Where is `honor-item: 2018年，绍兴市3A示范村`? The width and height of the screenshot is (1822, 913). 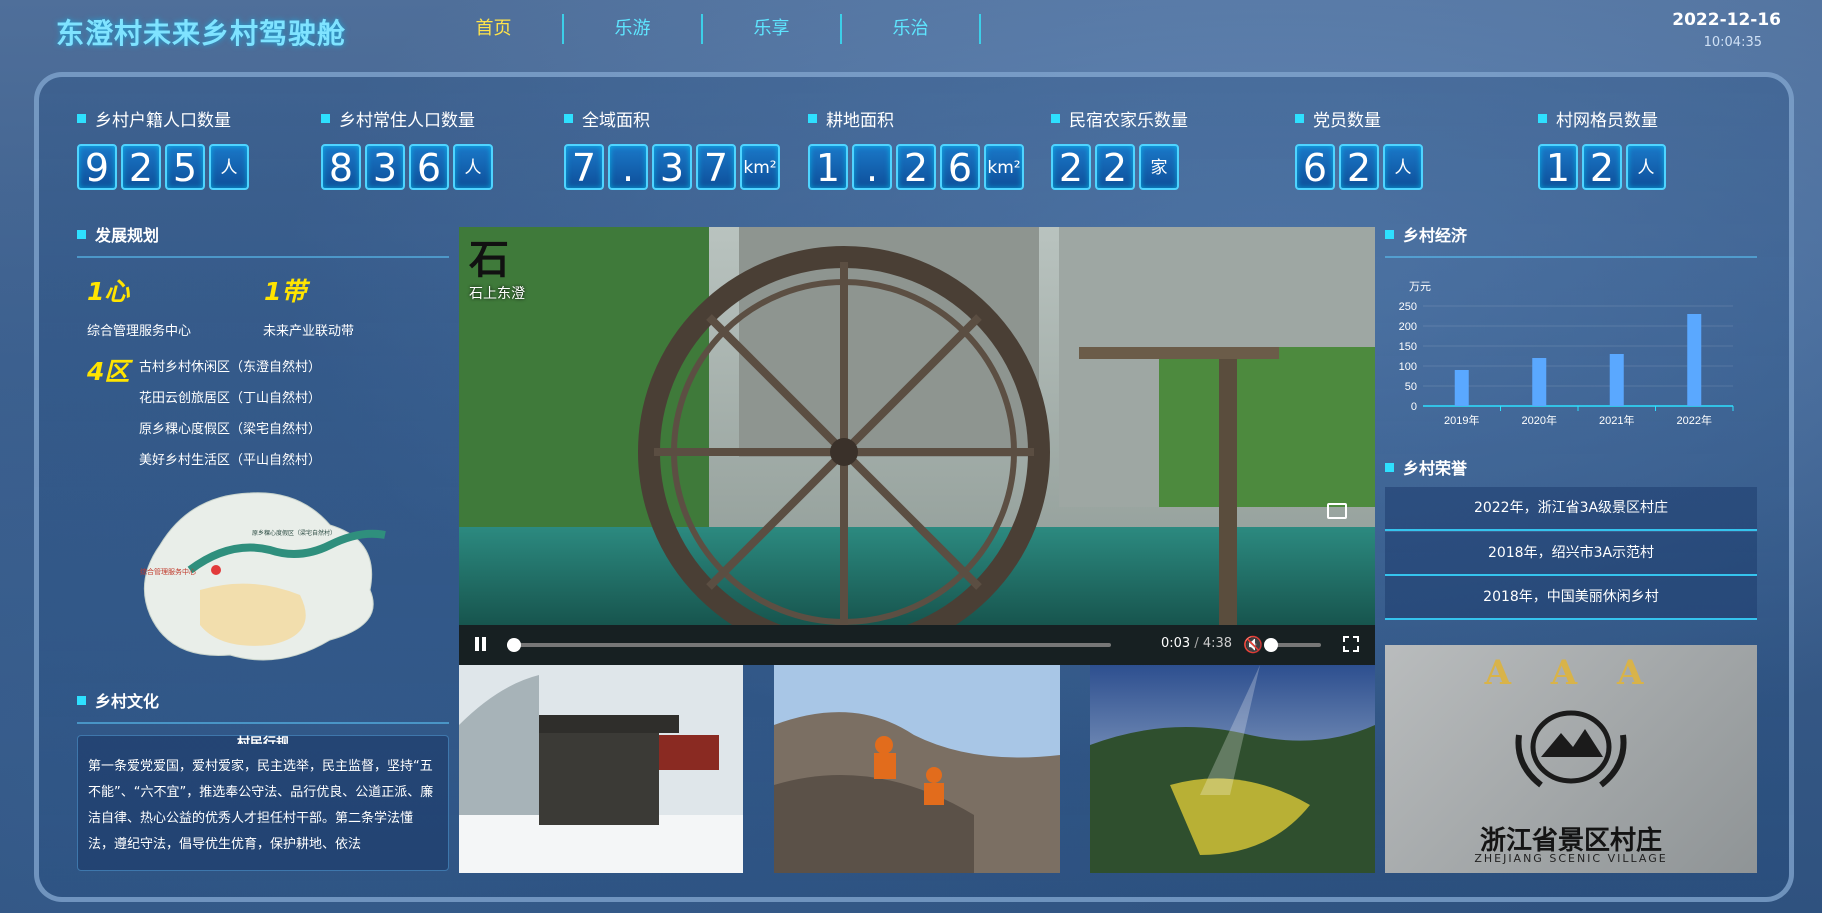 honor-item: 2018年，绍兴市3A示范村 is located at coordinates (1571, 554).